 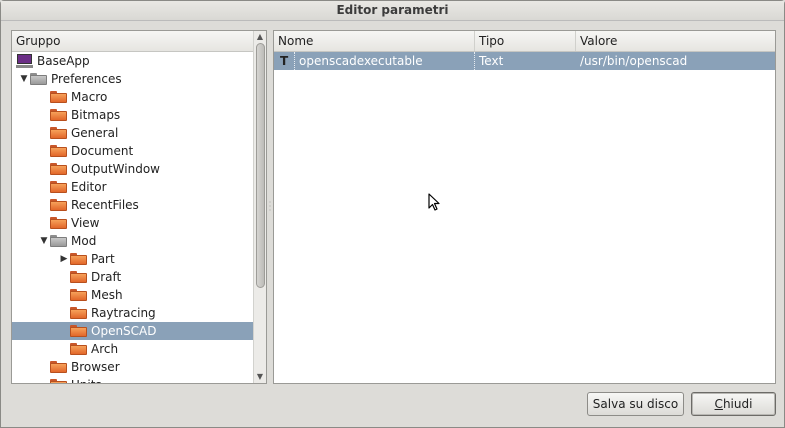 I want to click on tree-item-recentfiles: RecentFiles, so click(x=133, y=205).